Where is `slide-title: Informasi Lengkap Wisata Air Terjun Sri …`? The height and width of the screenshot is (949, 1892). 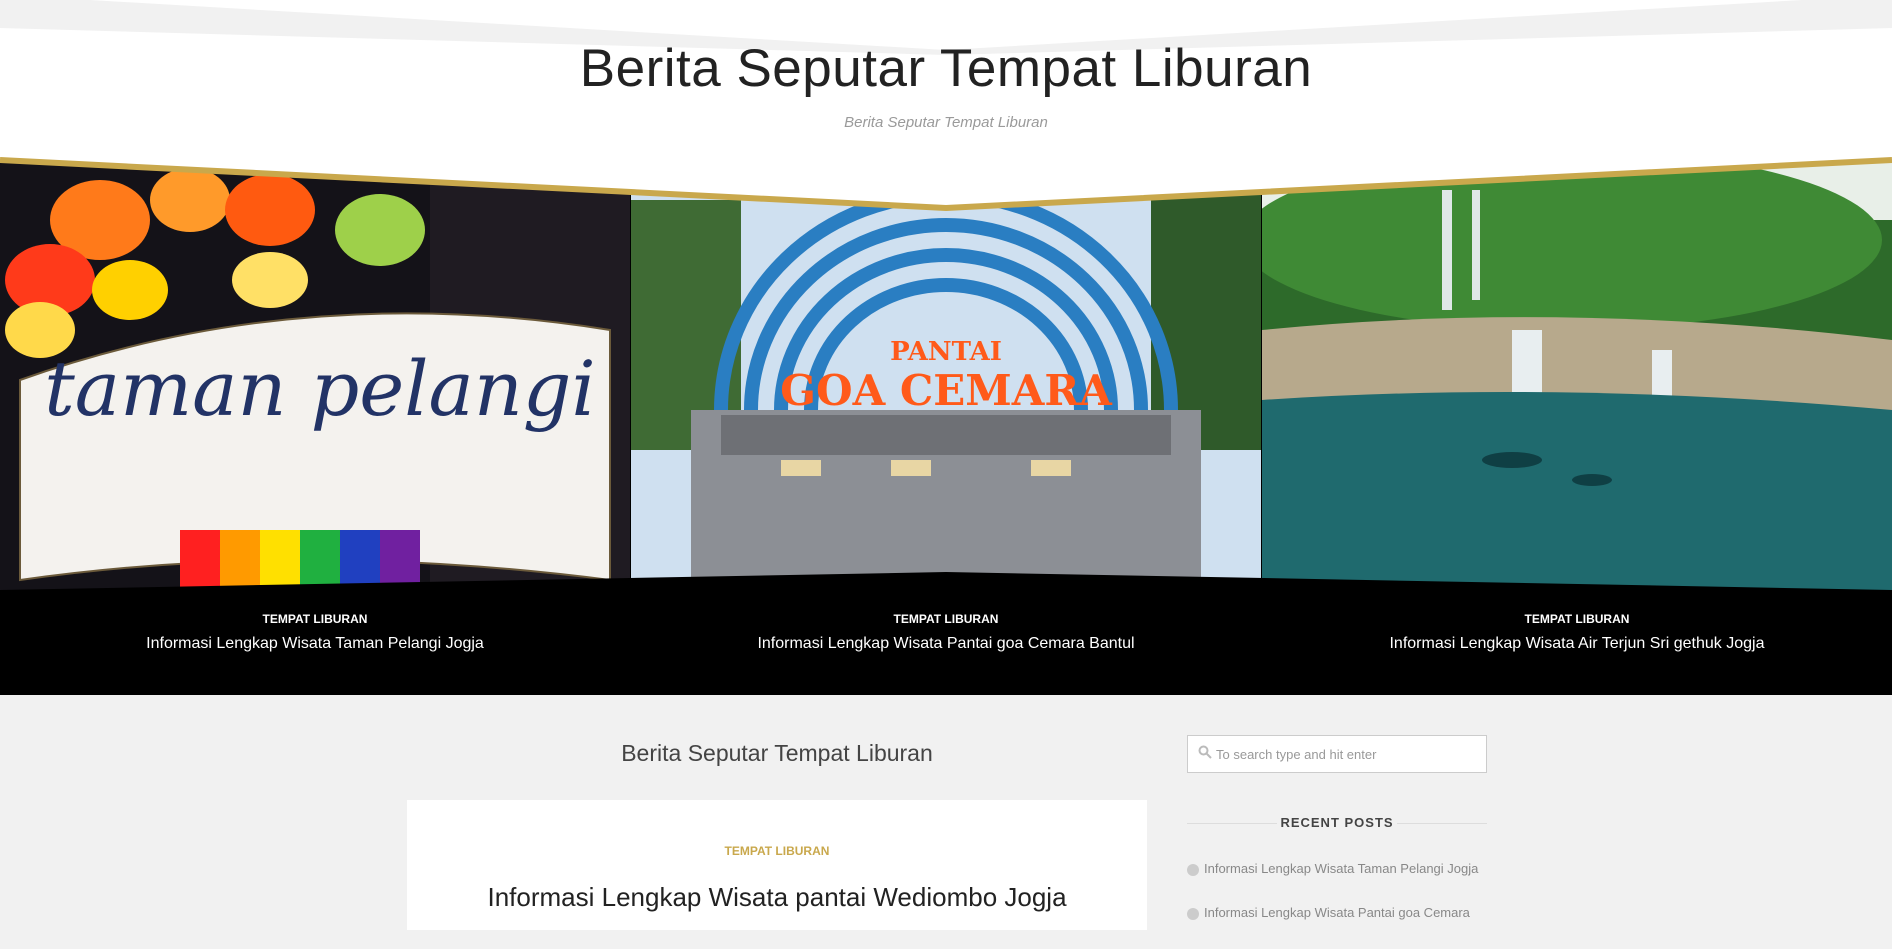 slide-title: Informasi Lengkap Wisata Air Terjun Sri … is located at coordinates (1577, 644).